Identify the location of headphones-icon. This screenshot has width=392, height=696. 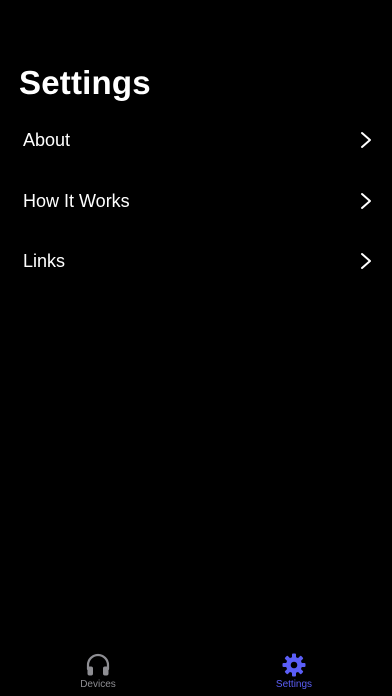
(98, 664).